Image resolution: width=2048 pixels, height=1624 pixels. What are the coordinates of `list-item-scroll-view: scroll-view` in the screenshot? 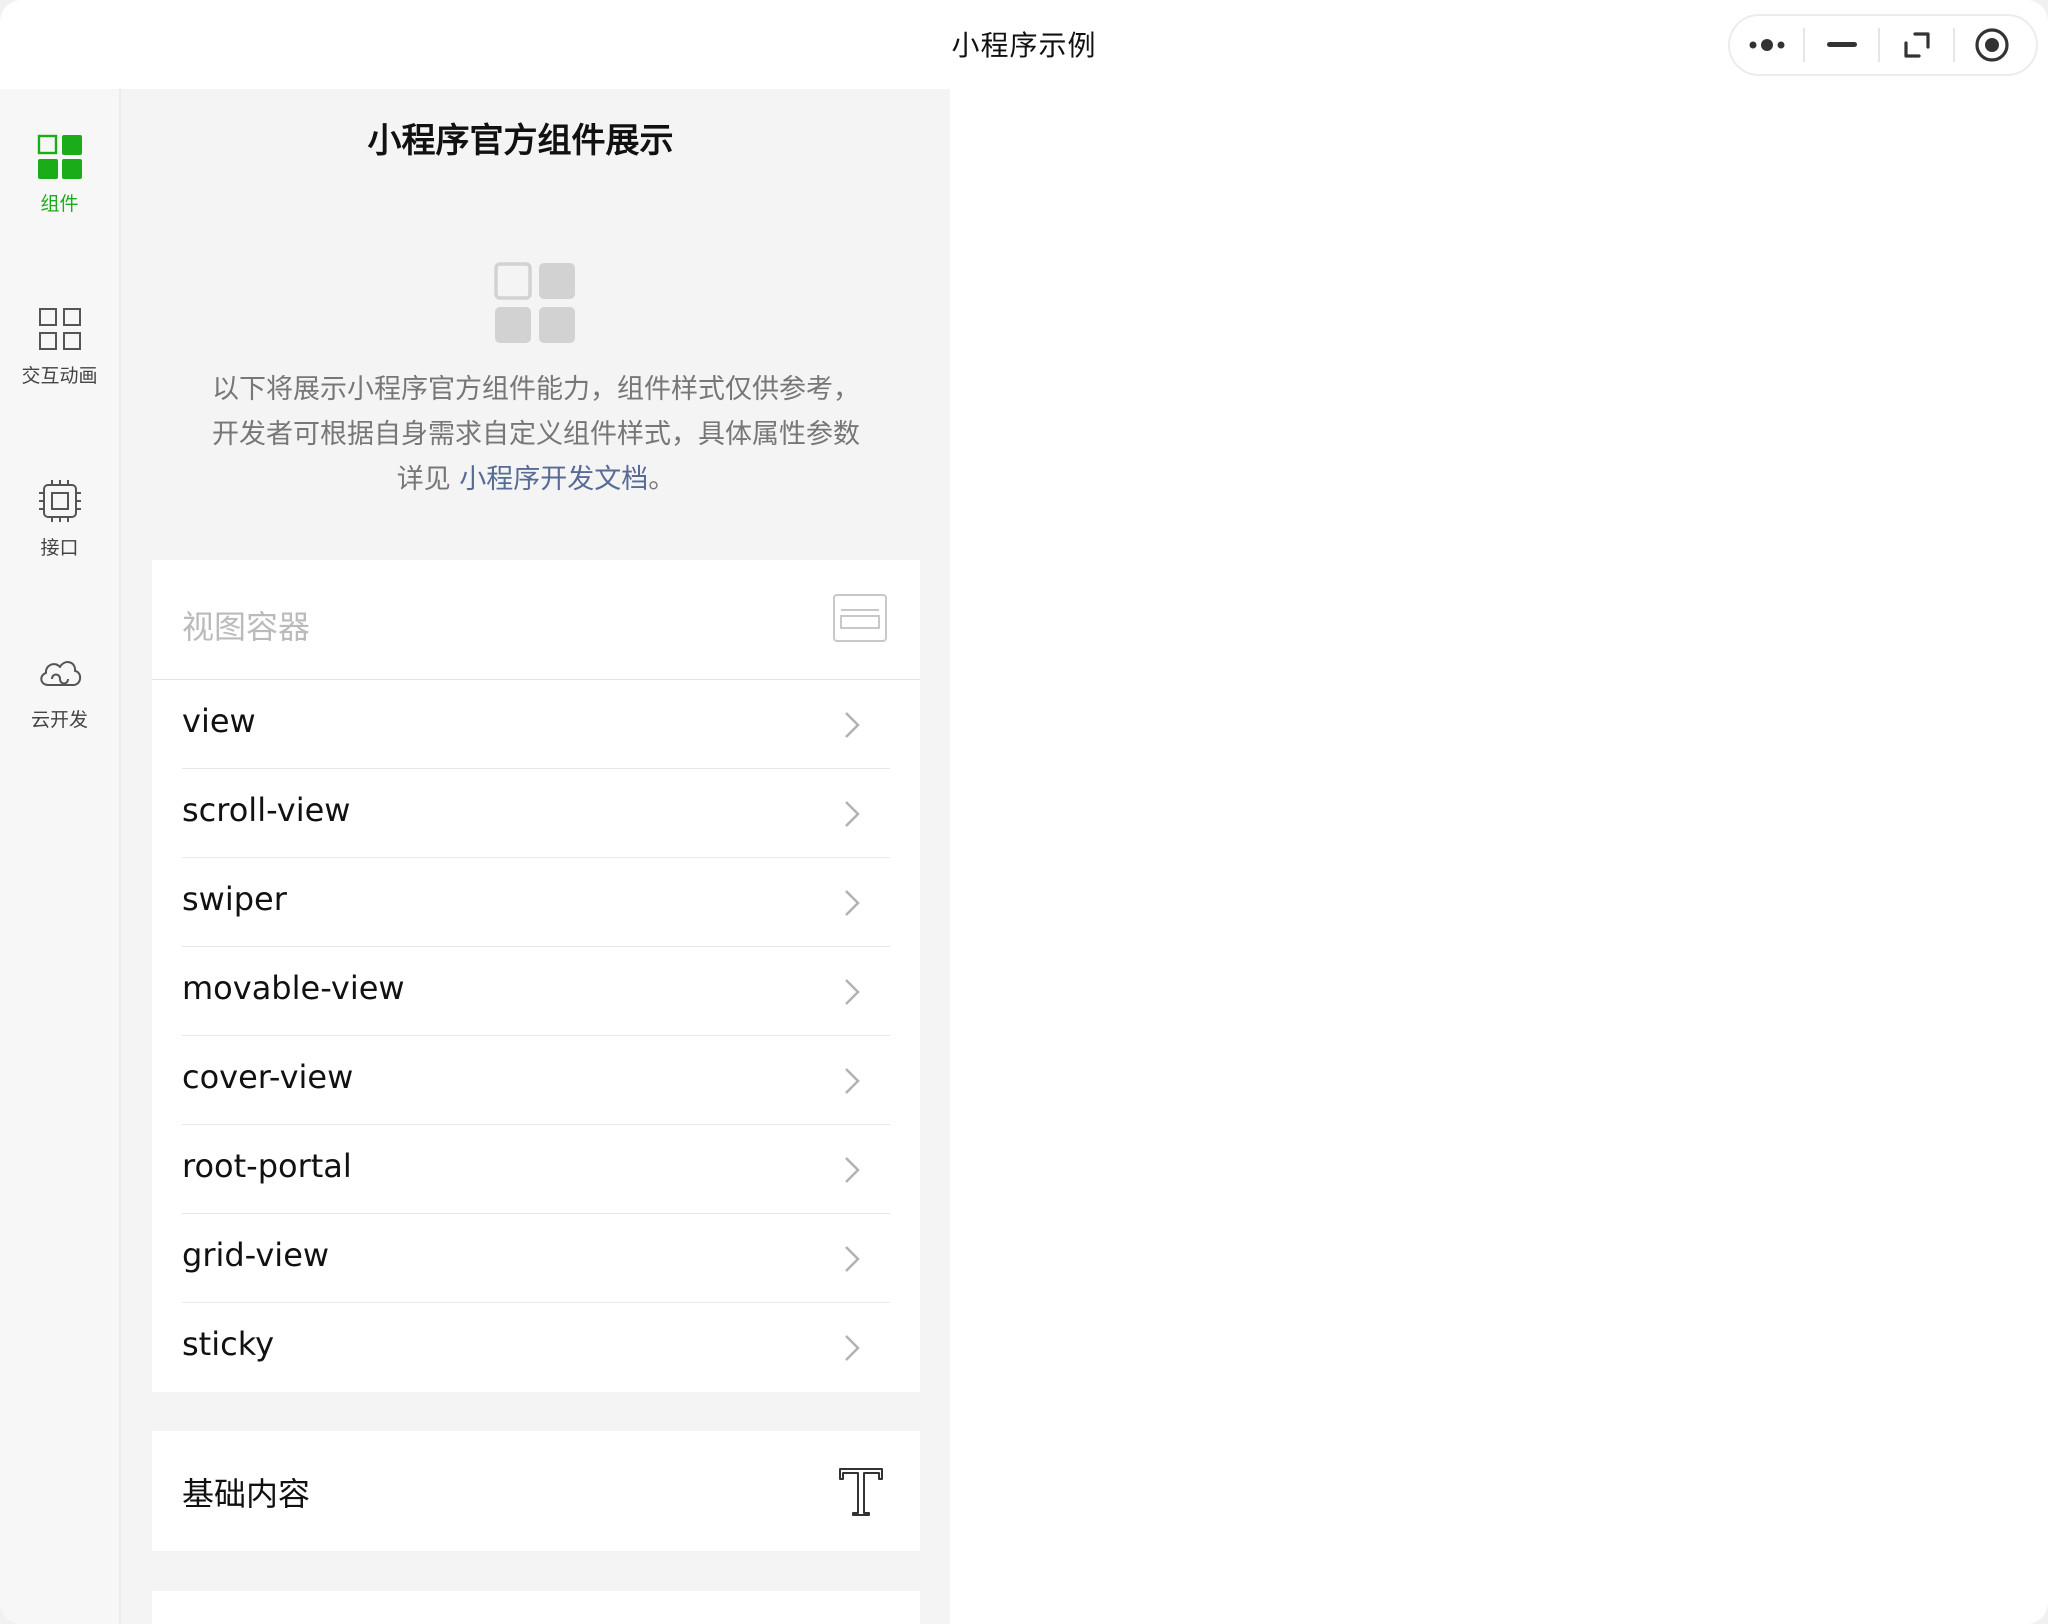 It's located at (536, 813).